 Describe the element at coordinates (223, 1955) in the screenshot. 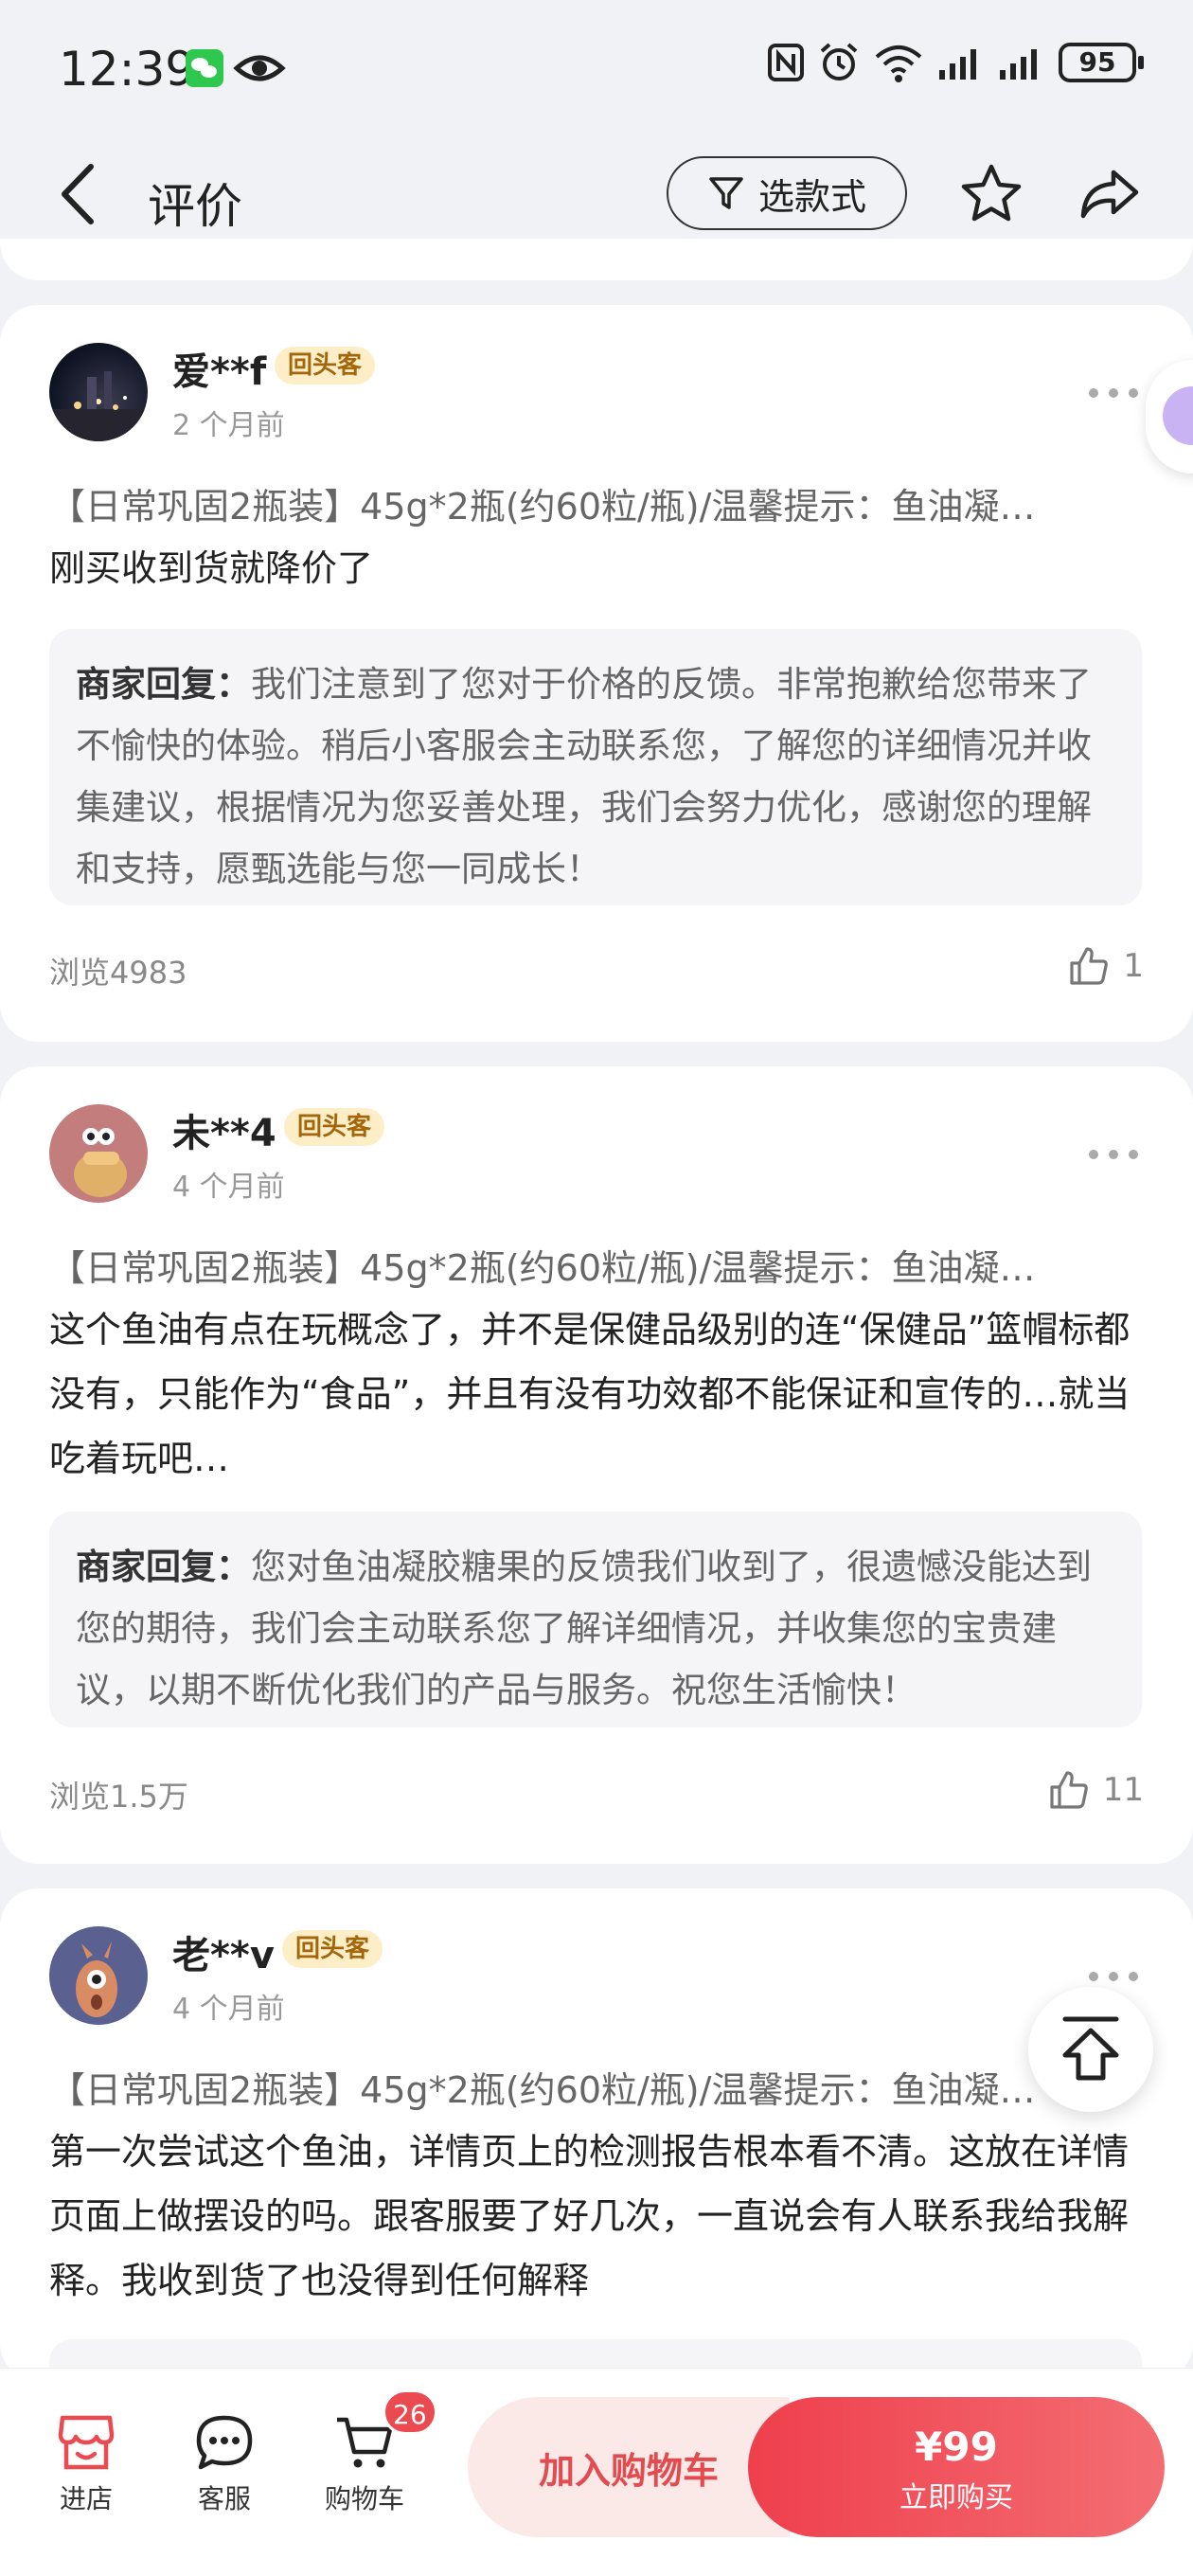

I see `review-username: 老**v` at that location.